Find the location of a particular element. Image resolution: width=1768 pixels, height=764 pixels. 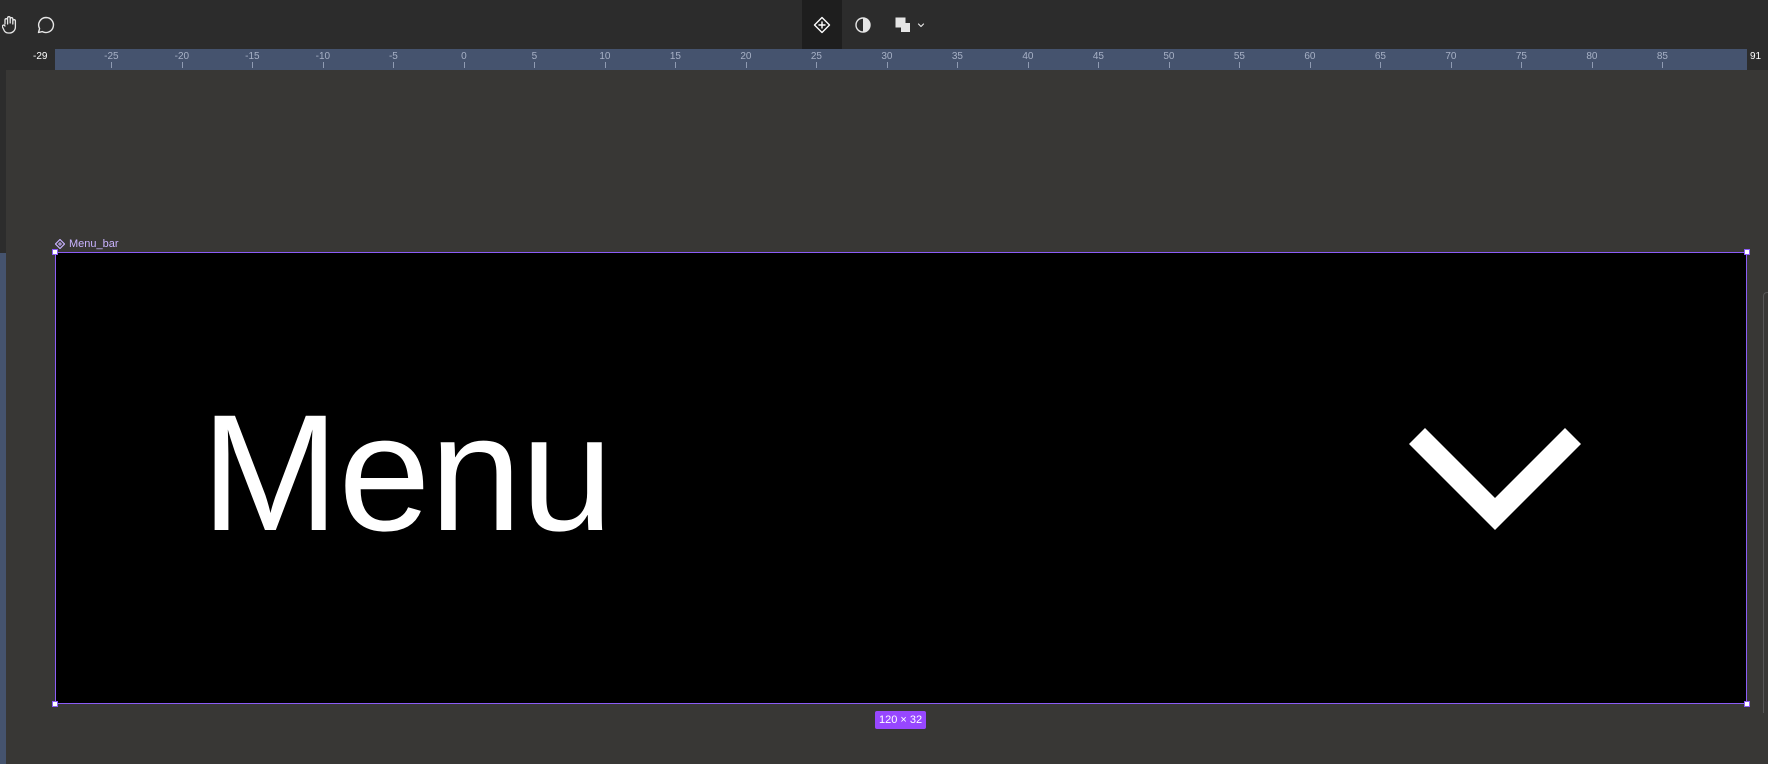

boolean-union-icon is located at coordinates (902, 24).